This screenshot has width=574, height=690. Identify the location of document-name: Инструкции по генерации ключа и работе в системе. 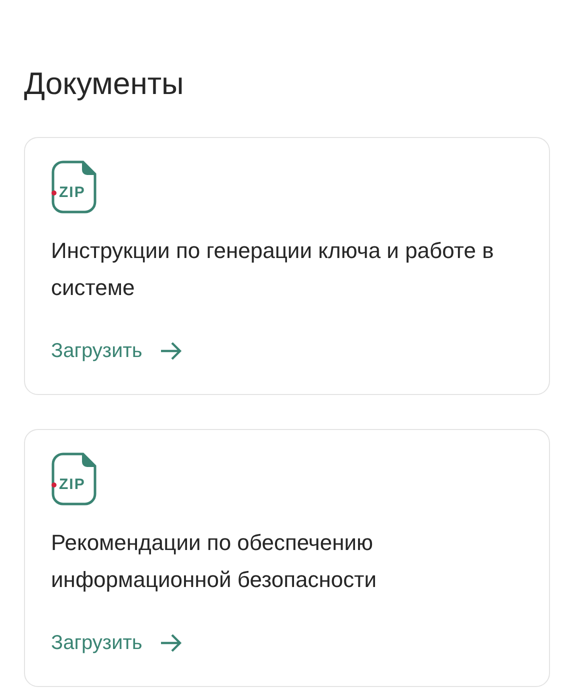
(273, 269).